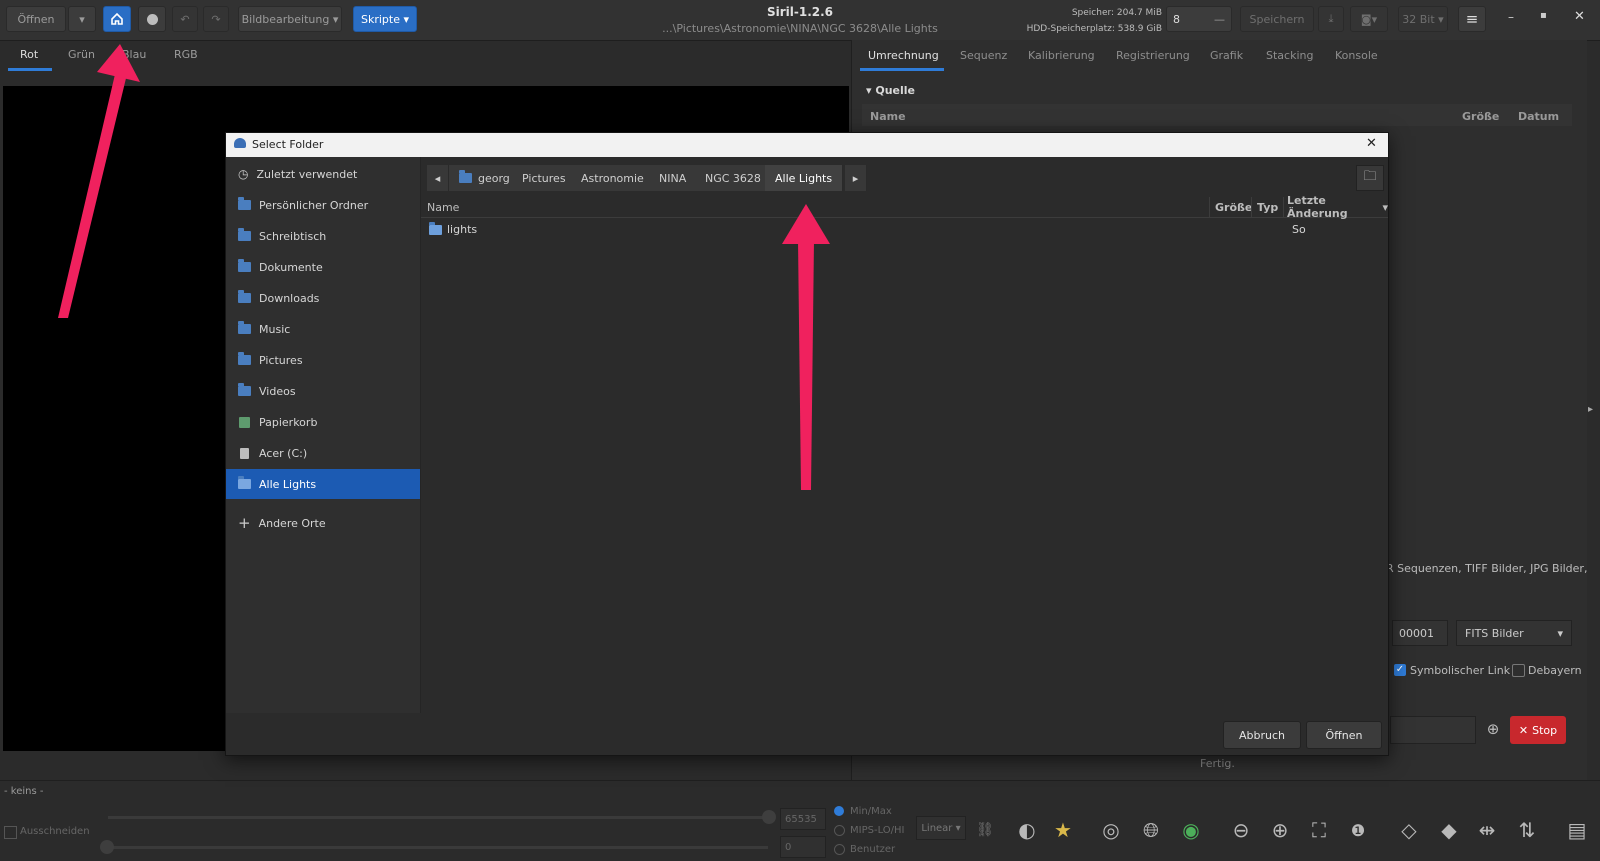 Image resolution: width=1600 pixels, height=861 pixels. What do you see at coordinates (806, 347) in the screenshot?
I see `arrow-to-breadcrumb-icon` at bounding box center [806, 347].